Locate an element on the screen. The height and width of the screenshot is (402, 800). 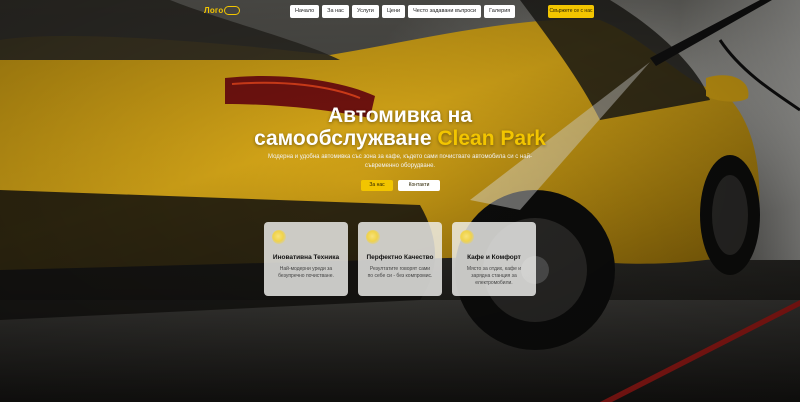
feature-title: Кафе и Комфорт is located at coordinates (494, 257).